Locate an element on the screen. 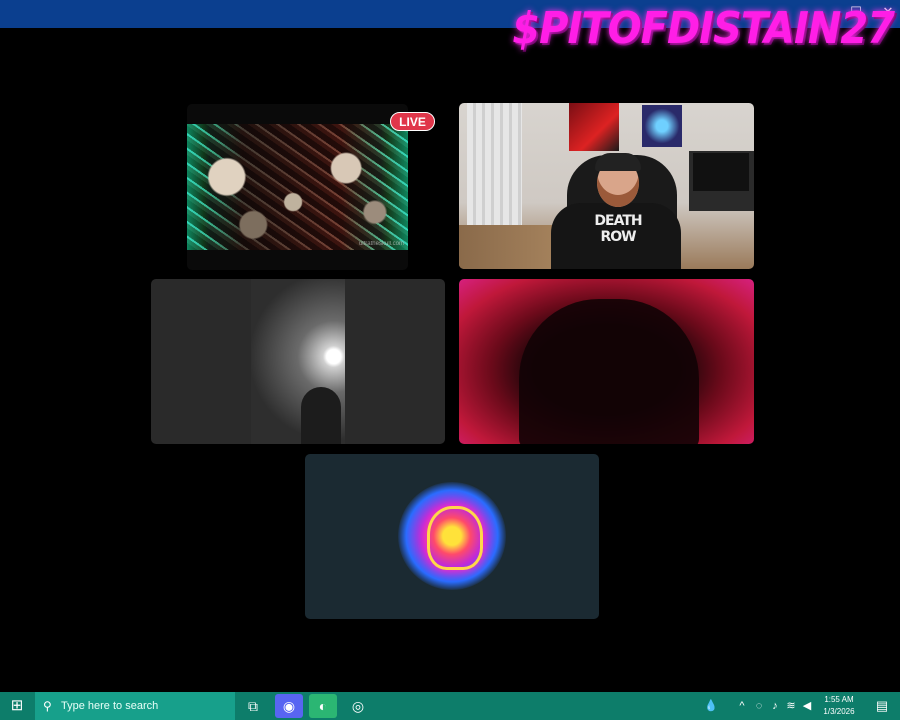  dark-figure is located at coordinates (609, 371).